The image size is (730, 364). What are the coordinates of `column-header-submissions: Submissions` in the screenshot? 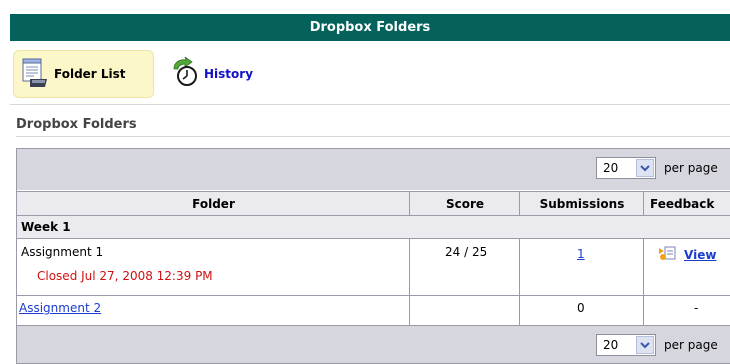 It's located at (582, 203).